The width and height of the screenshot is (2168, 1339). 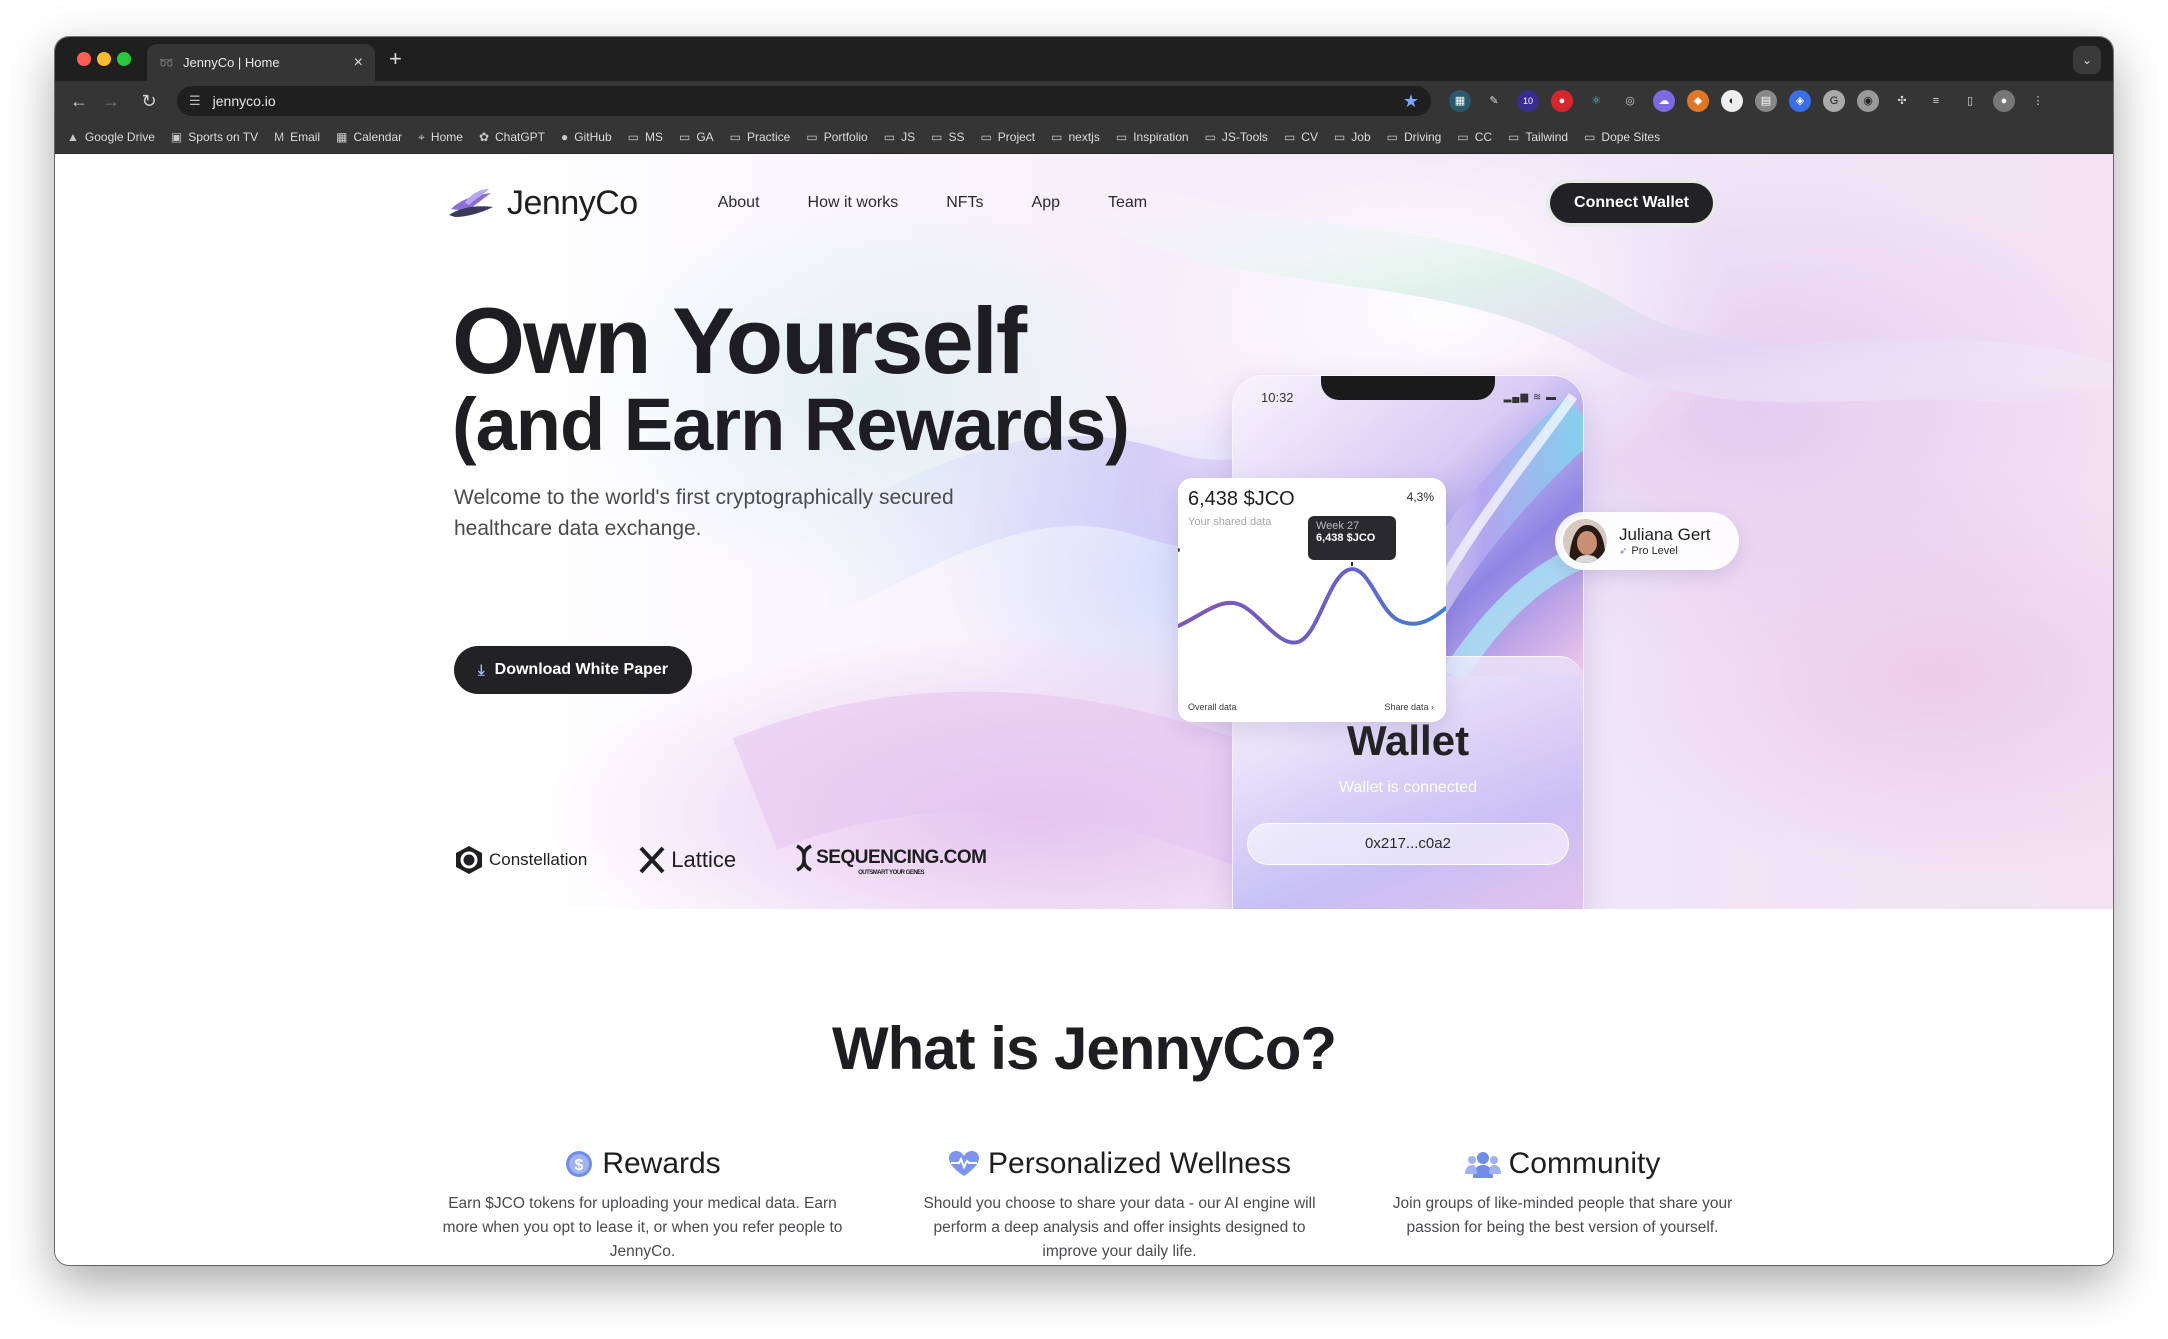 I want to click on kebab-menu-icon: ⋮, so click(x=2038, y=101).